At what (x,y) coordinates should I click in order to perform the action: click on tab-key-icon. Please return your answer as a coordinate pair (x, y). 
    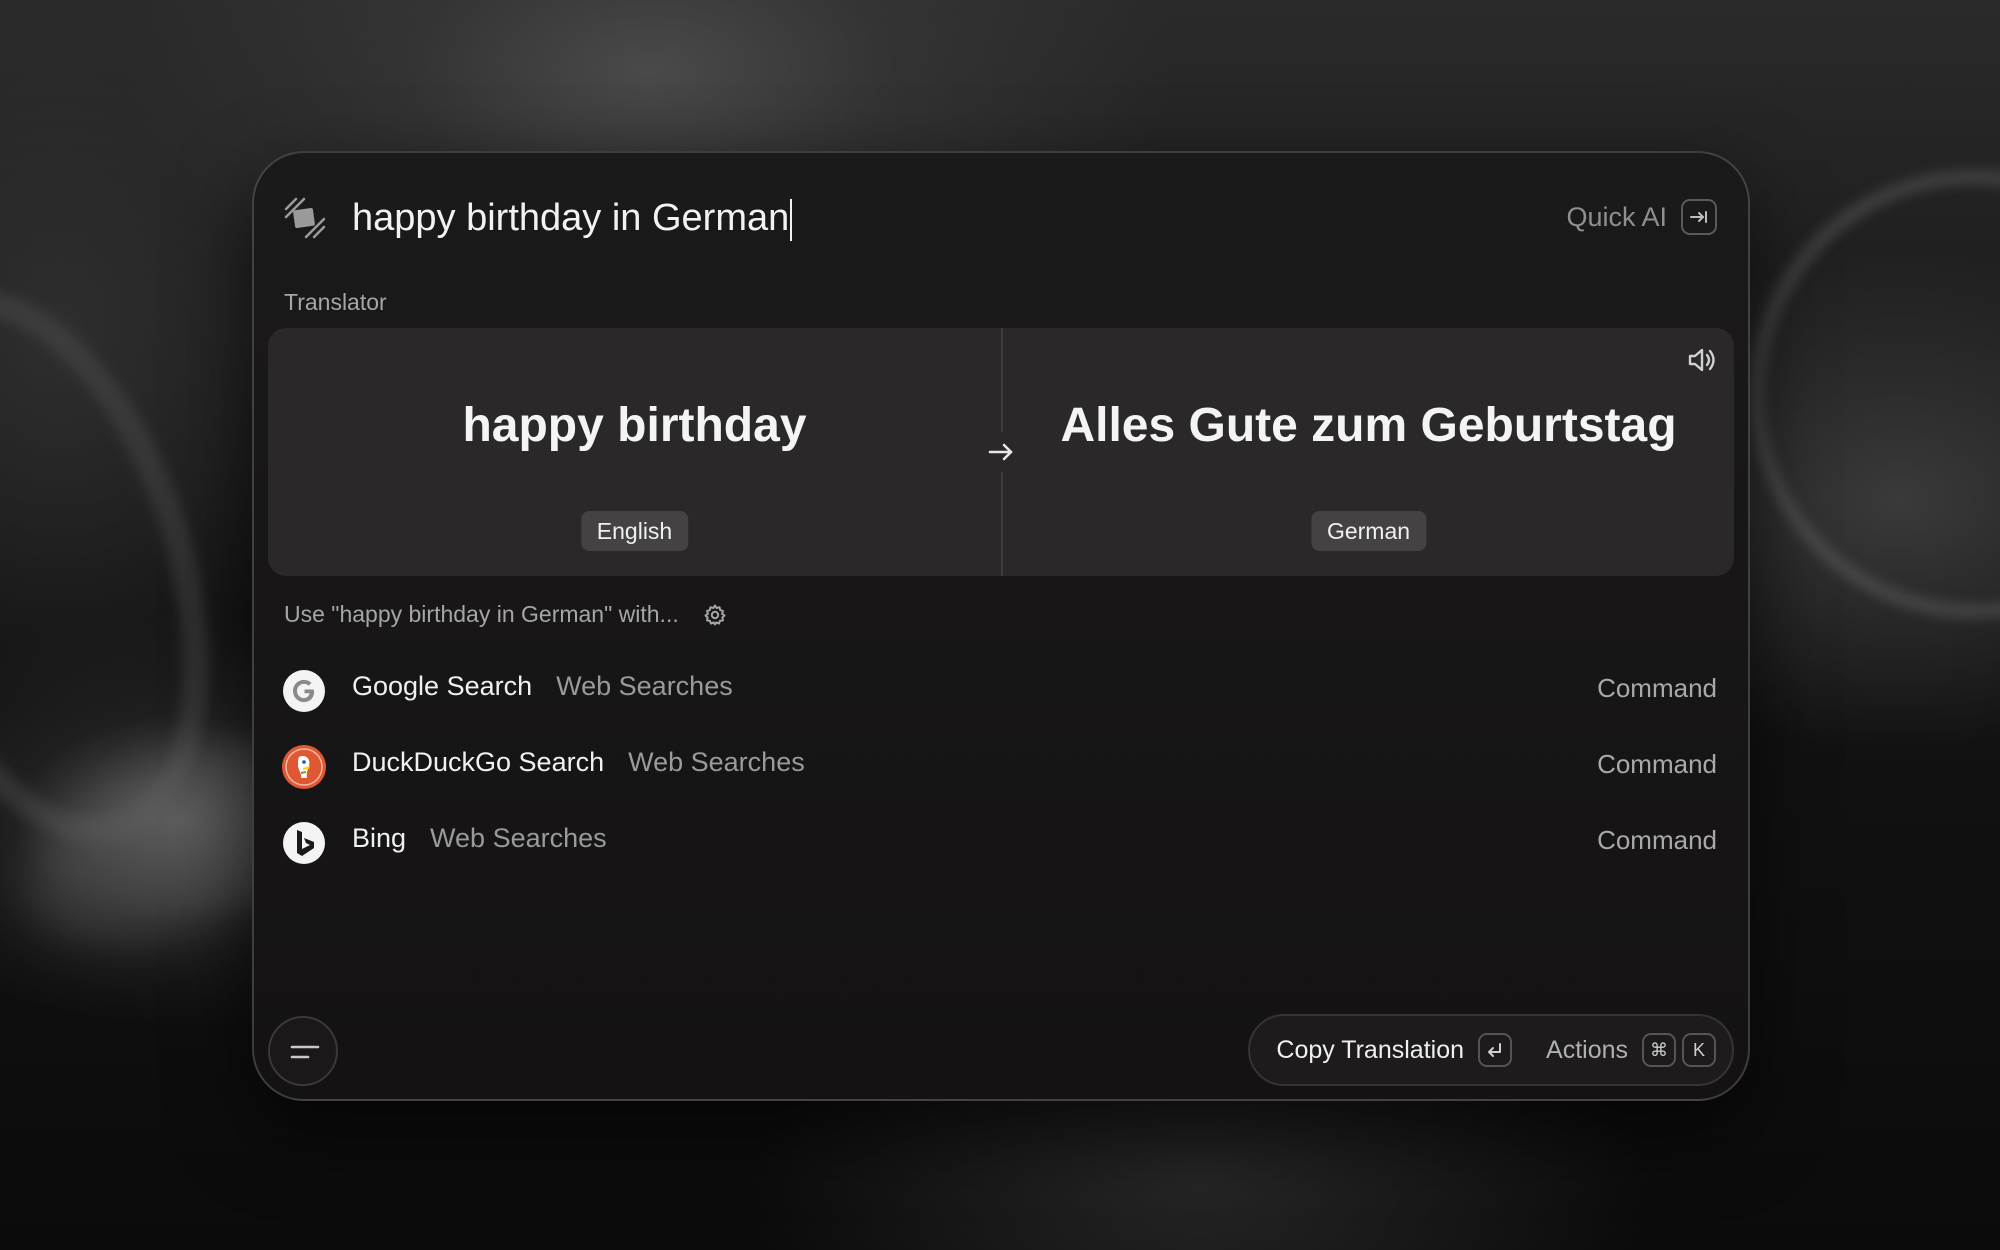
    Looking at the image, I should click on (1699, 217).